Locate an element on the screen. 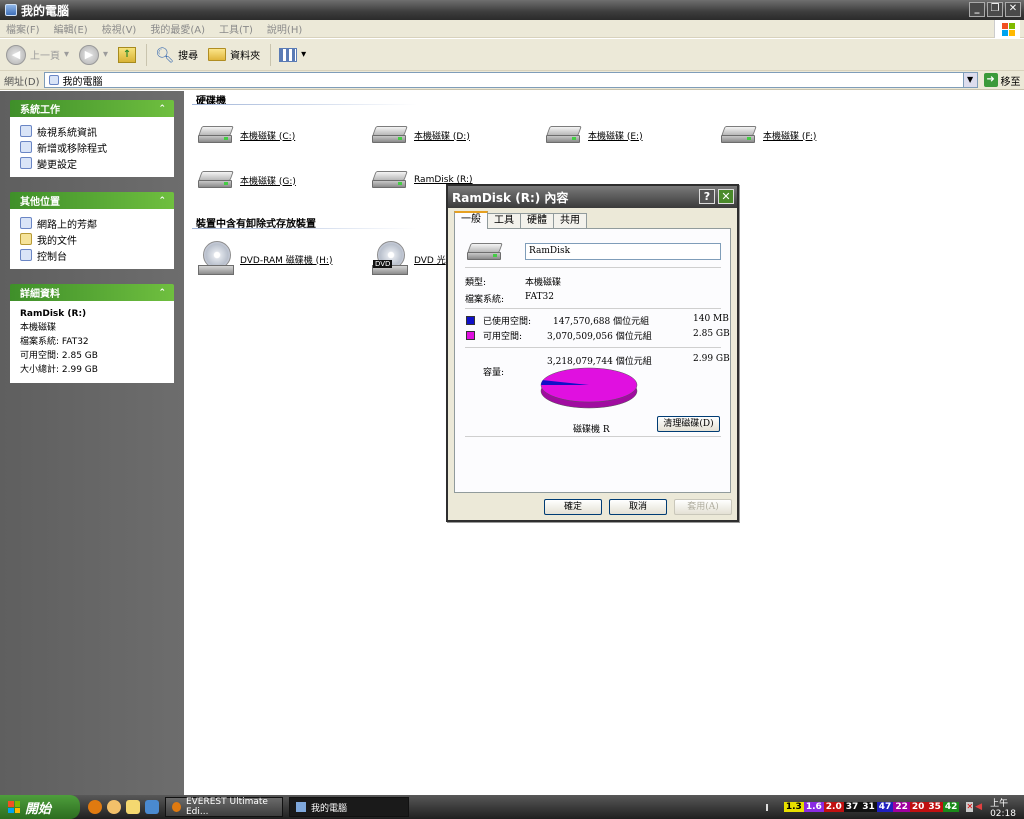 Image resolution: width=1024 pixels, height=819 pixels. details-total: 大小總計: 2.99 GB is located at coordinates (59, 370).